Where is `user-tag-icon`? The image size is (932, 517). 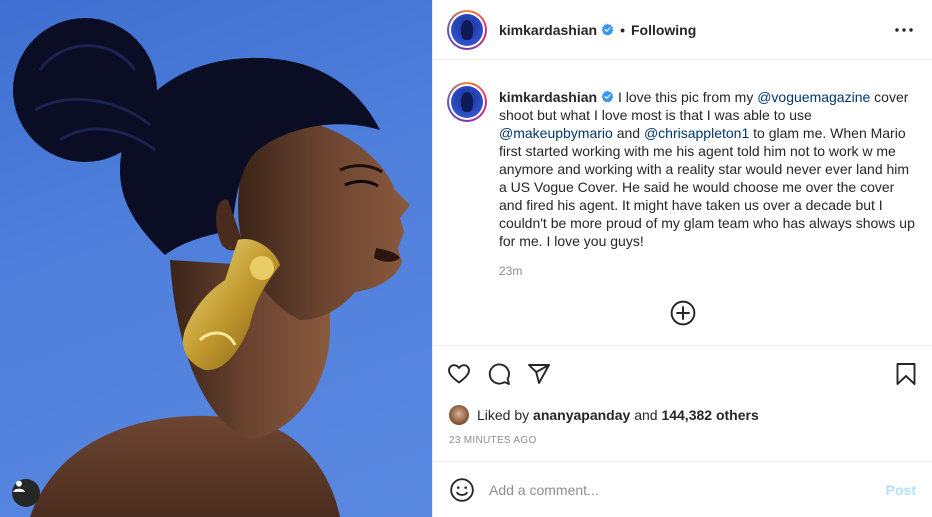
user-tag-icon is located at coordinates (19, 486).